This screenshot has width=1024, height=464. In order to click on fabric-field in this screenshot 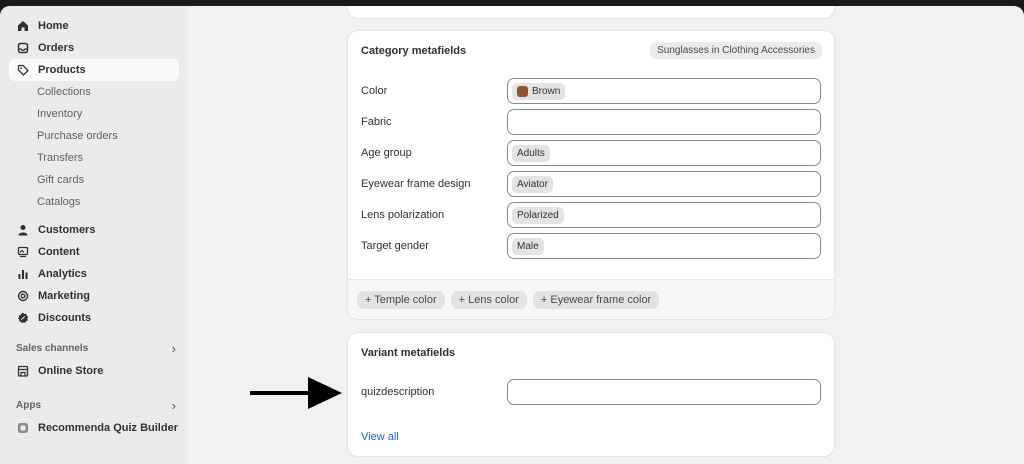, I will do `click(664, 122)`.